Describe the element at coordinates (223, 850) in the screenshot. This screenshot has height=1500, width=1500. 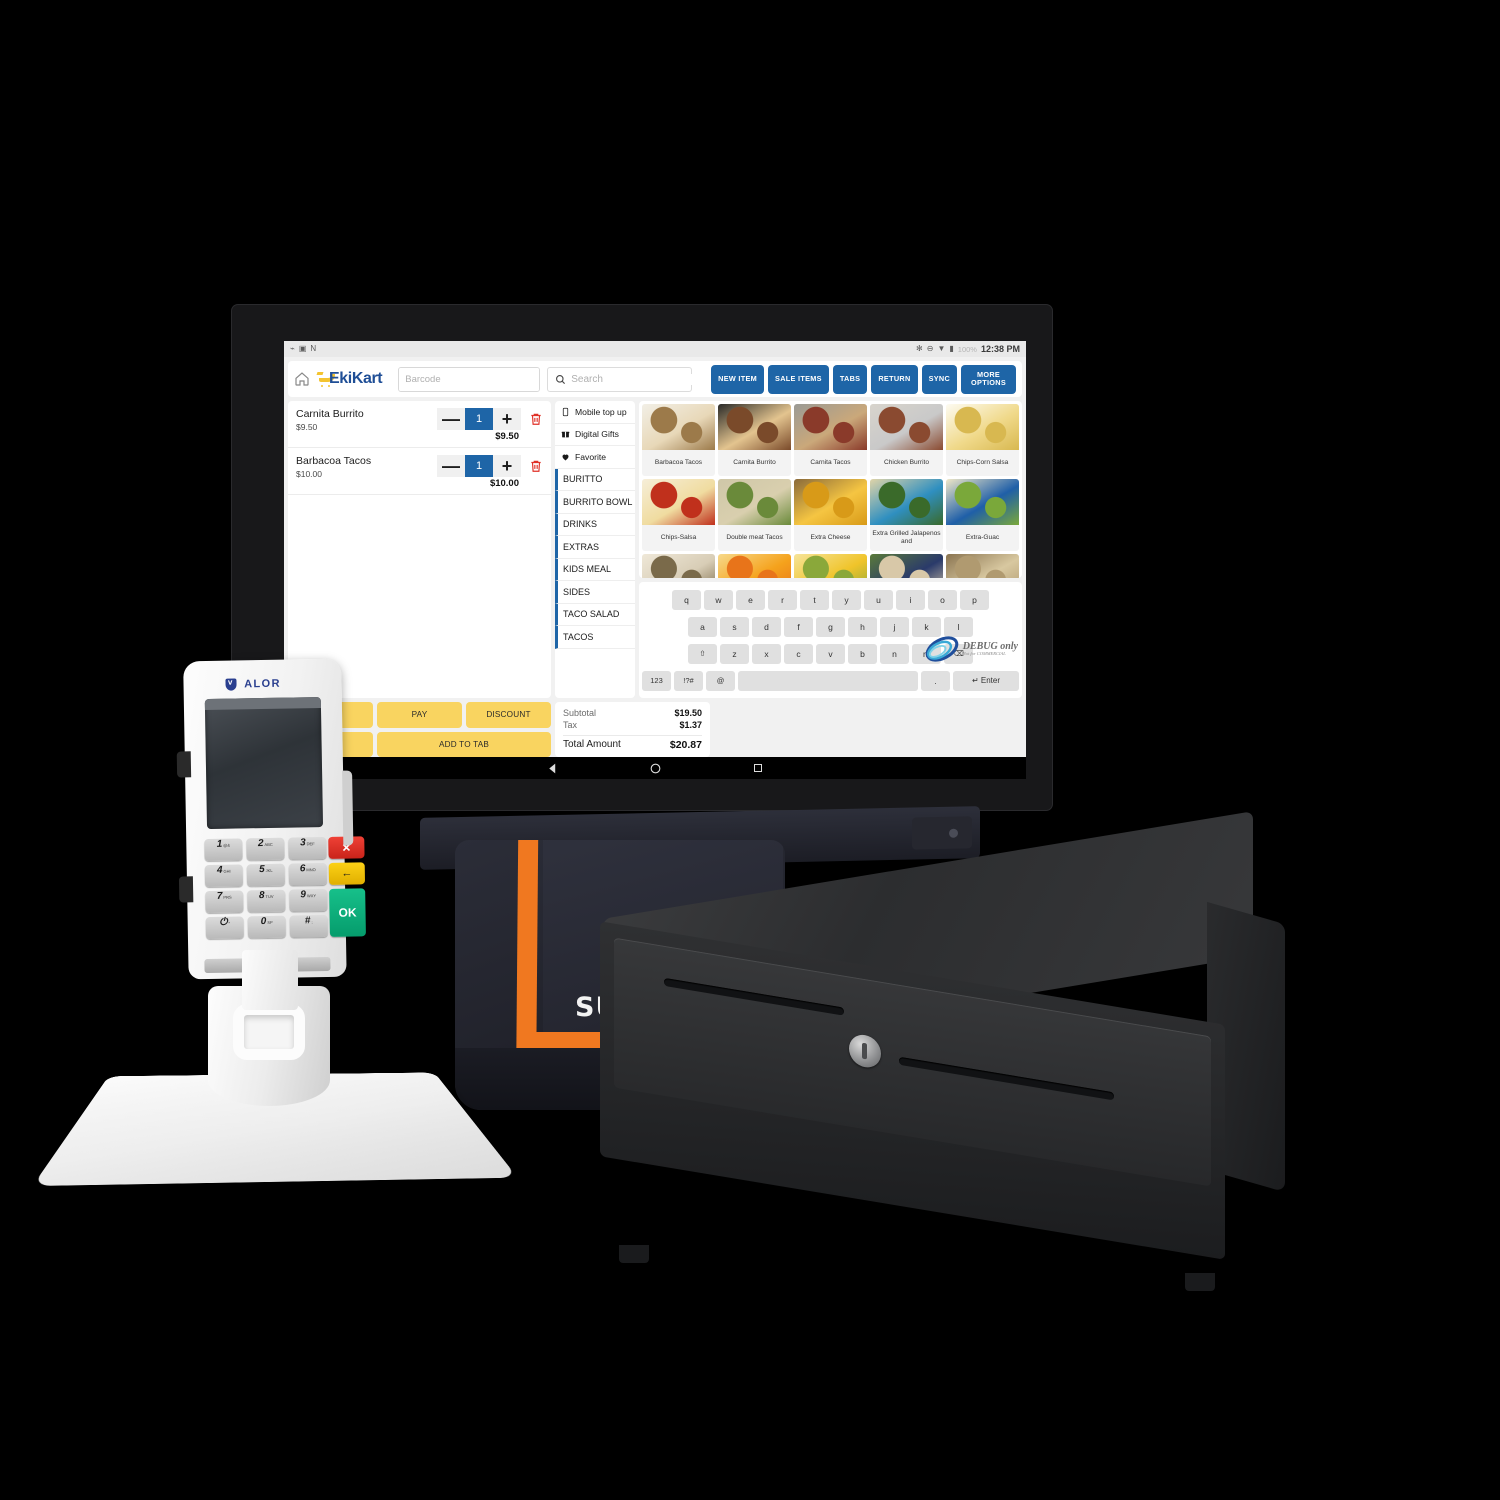
I see `terminal-key-1: 1 @&` at that location.